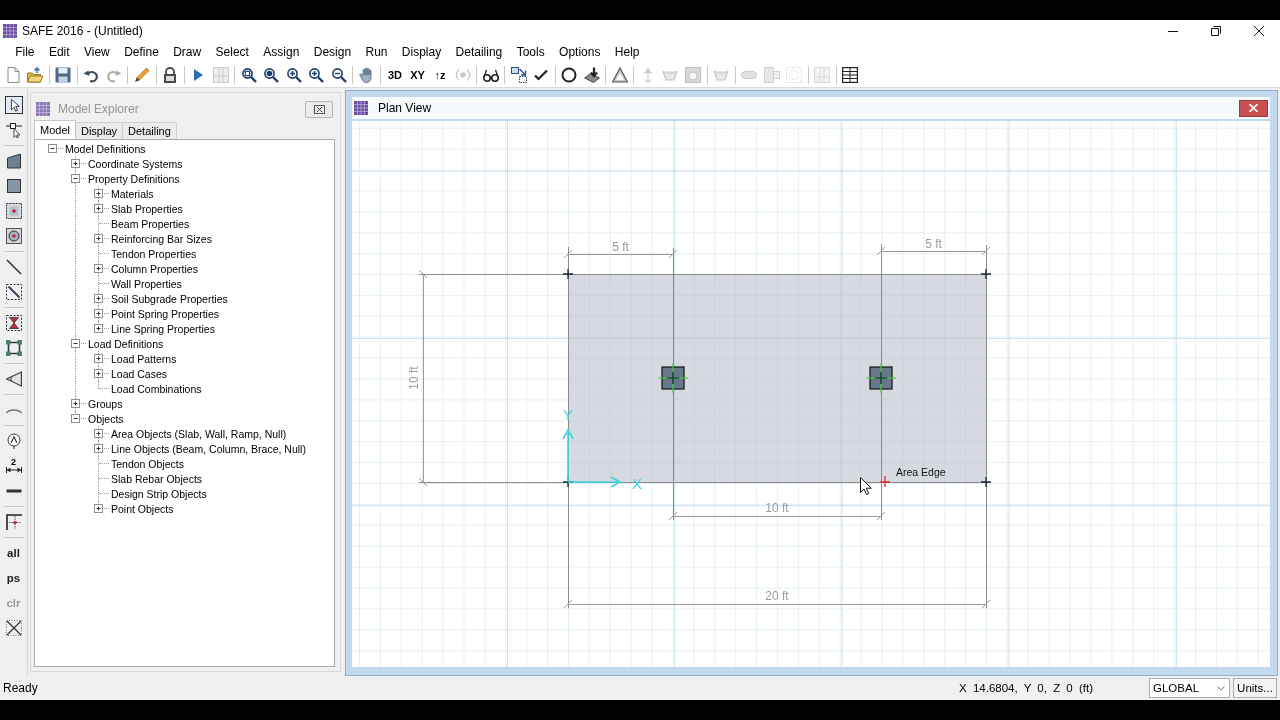 This screenshot has width=1280, height=720. What do you see at coordinates (332, 52) in the screenshot?
I see `menu-item: Design` at bounding box center [332, 52].